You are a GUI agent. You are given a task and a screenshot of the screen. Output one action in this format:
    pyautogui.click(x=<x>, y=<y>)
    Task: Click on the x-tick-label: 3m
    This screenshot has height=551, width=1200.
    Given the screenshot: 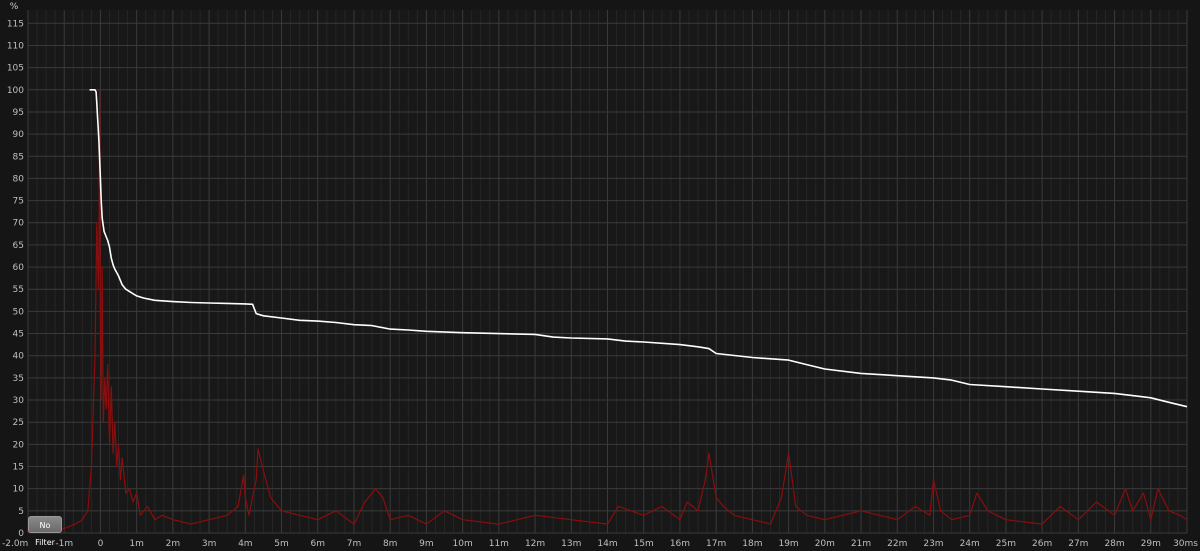 What is the action you would take?
    pyautogui.click(x=209, y=544)
    